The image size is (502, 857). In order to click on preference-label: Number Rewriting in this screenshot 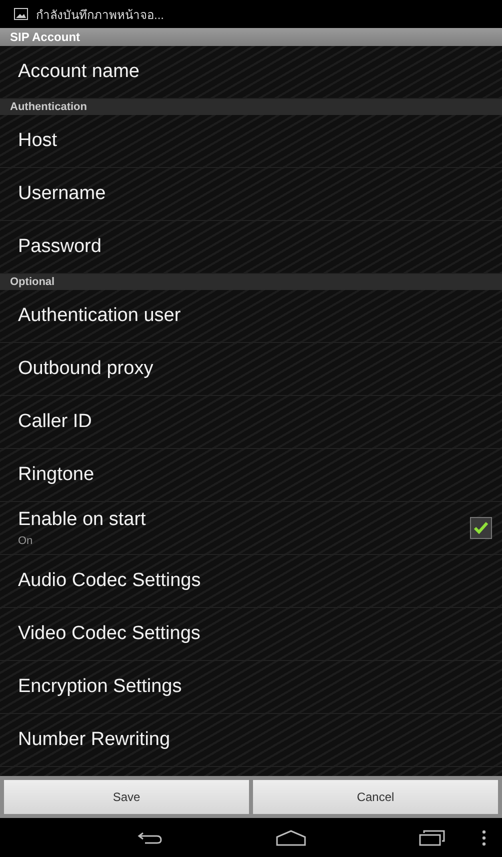, I will do `click(94, 740)`.